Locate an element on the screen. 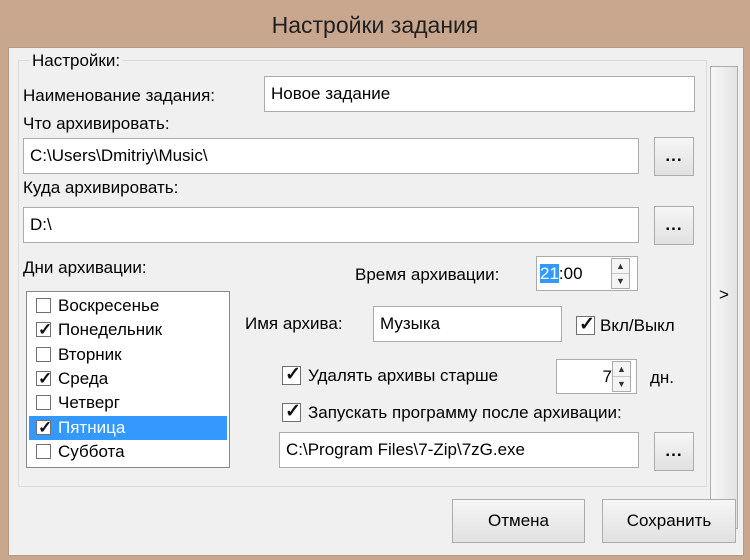 This screenshot has width=750, height=560. day-list-item: ✓ Понедельник is located at coordinates (128, 330).